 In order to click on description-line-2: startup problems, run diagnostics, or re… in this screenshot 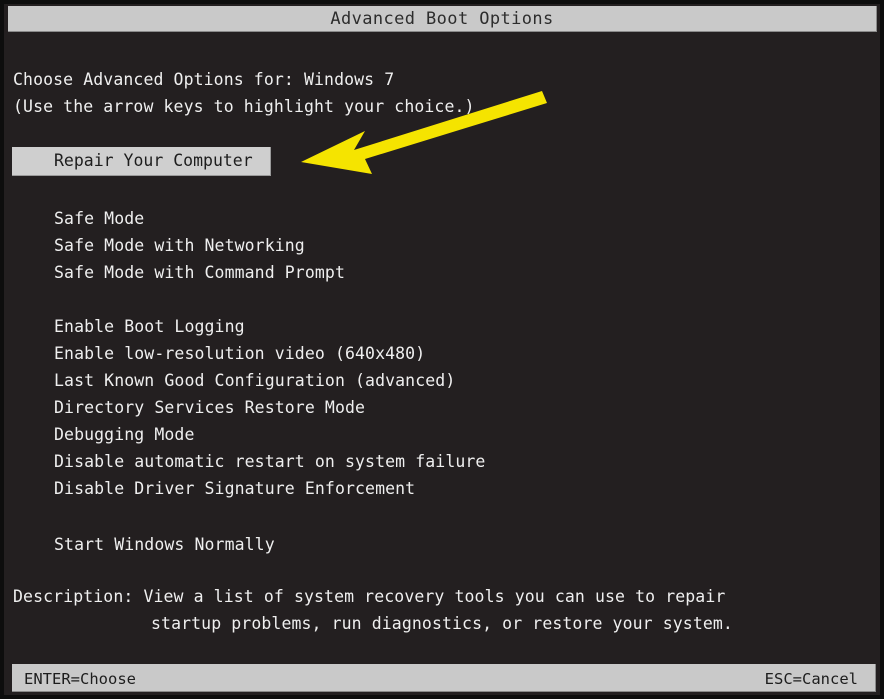, I will do `click(442, 623)`.